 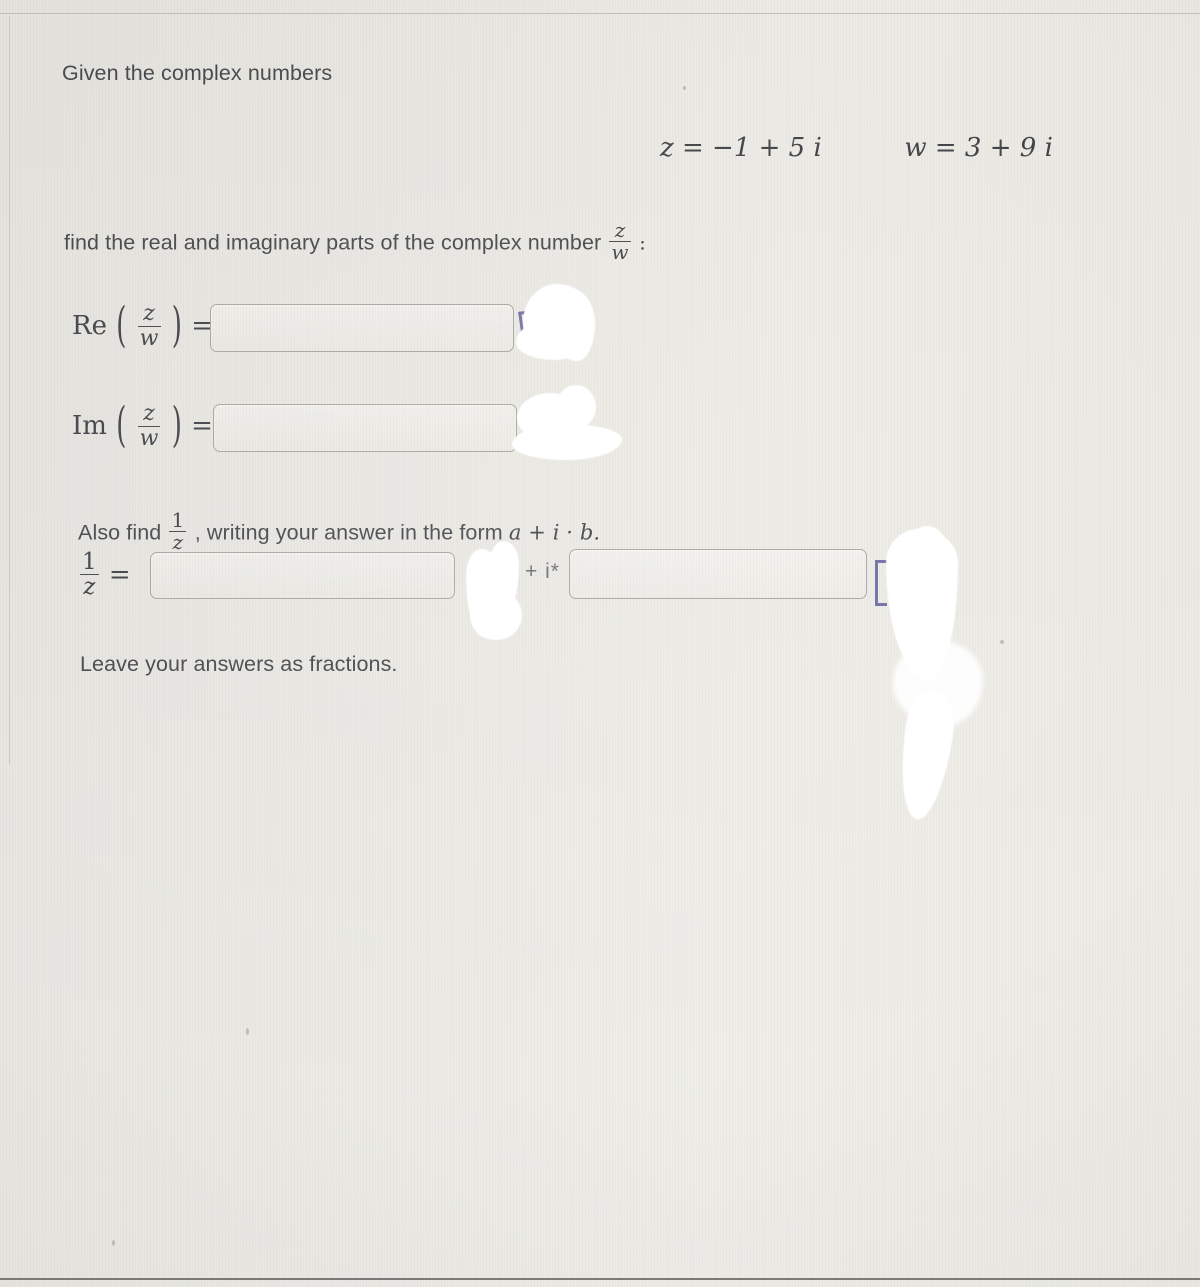 I want to click on z-value: −1 + 5 i, so click(x=767, y=148).